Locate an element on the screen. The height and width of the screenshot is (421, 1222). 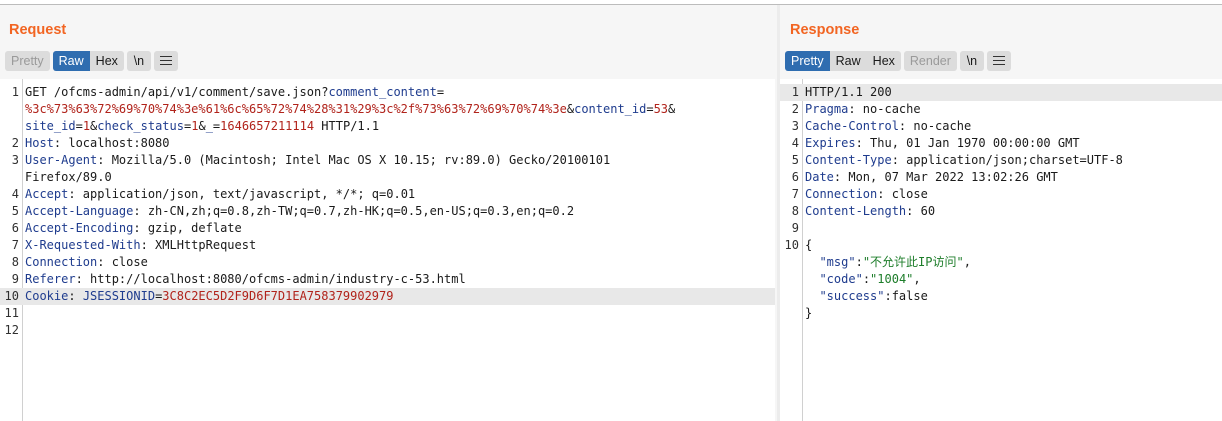
code-line: 10 { is located at coordinates (1001, 245).